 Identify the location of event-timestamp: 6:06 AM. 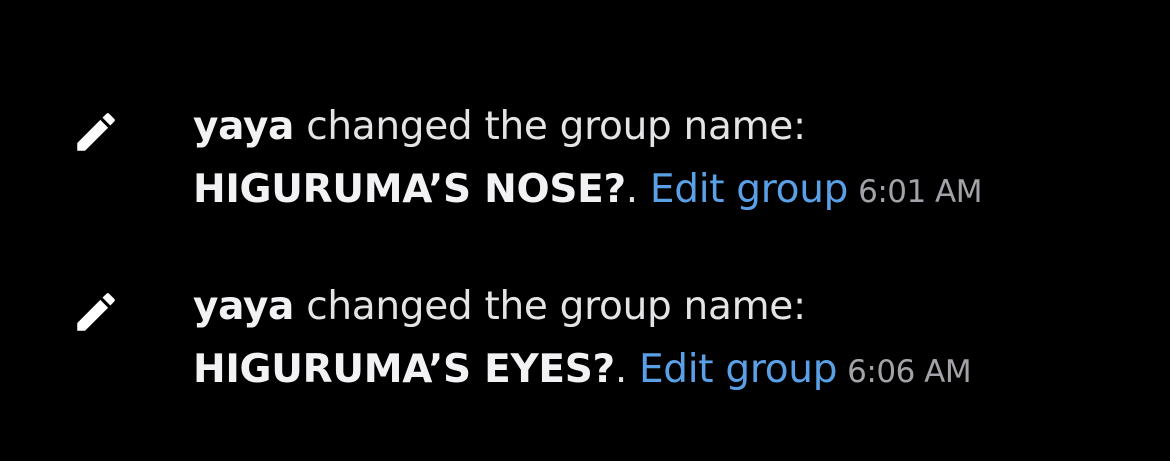
(909, 372).